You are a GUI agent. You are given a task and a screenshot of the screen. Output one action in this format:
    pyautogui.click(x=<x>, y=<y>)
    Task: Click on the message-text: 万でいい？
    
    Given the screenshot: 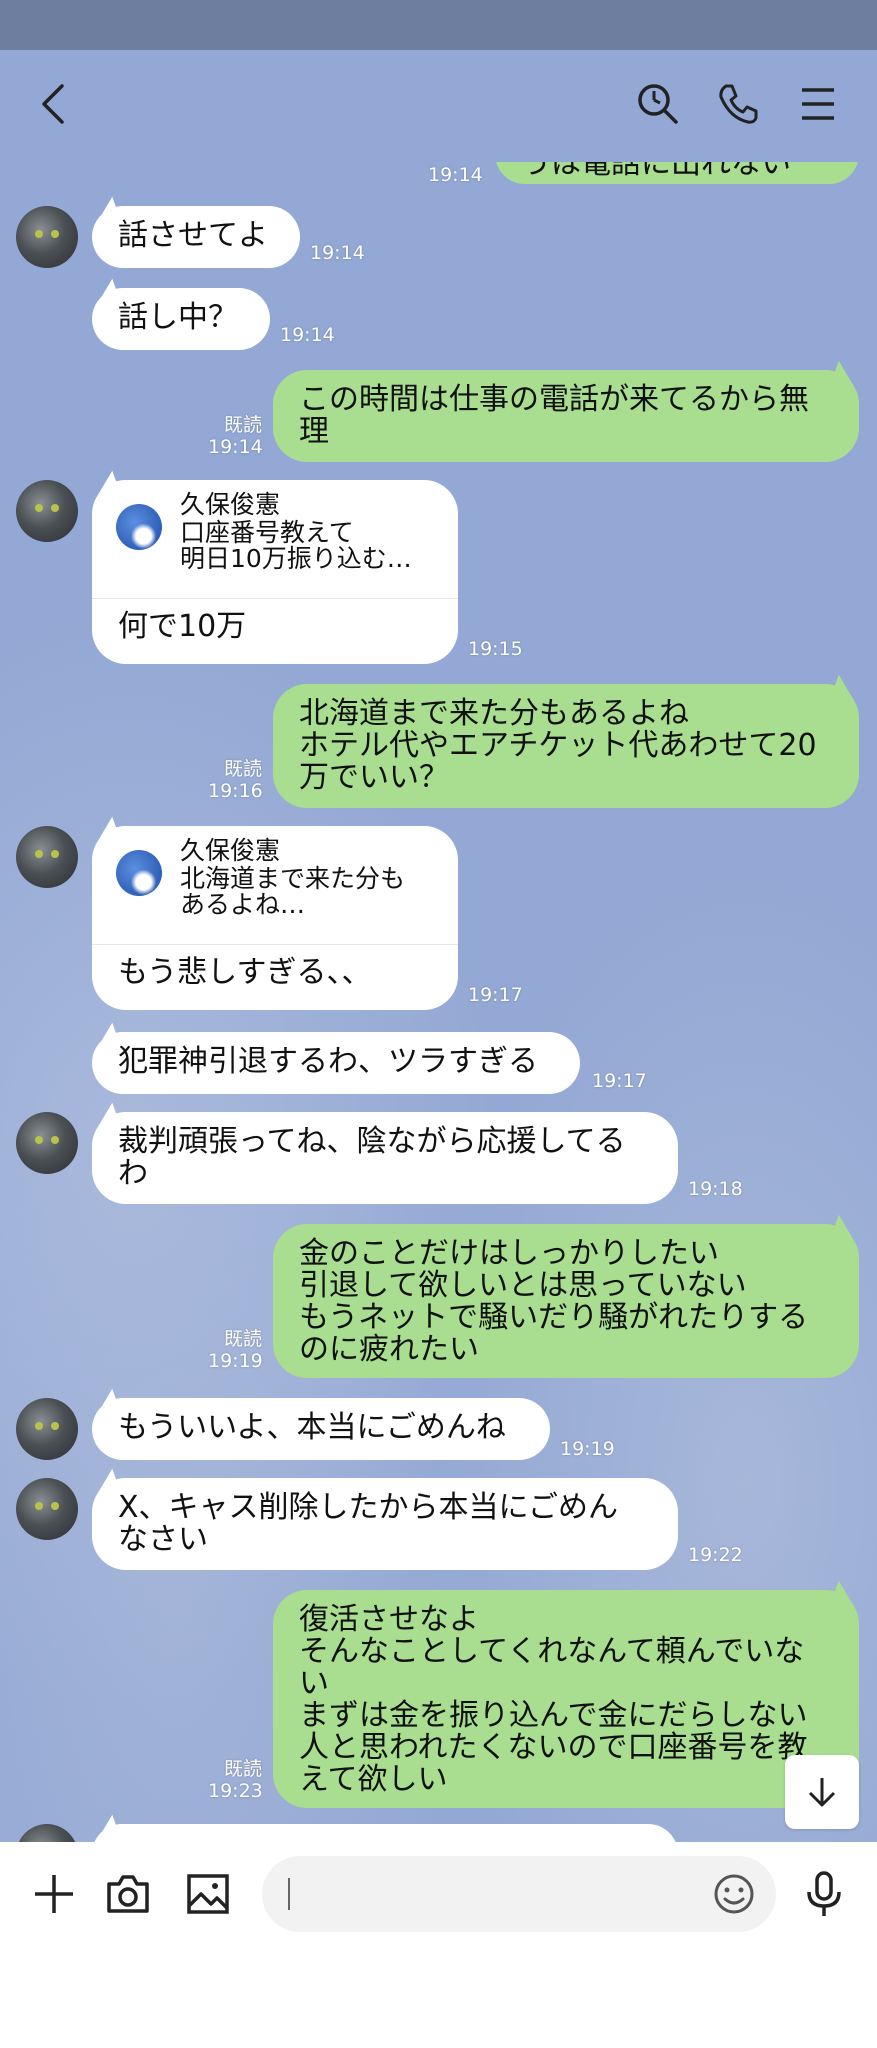 What is the action you would take?
    pyautogui.click(x=374, y=777)
    